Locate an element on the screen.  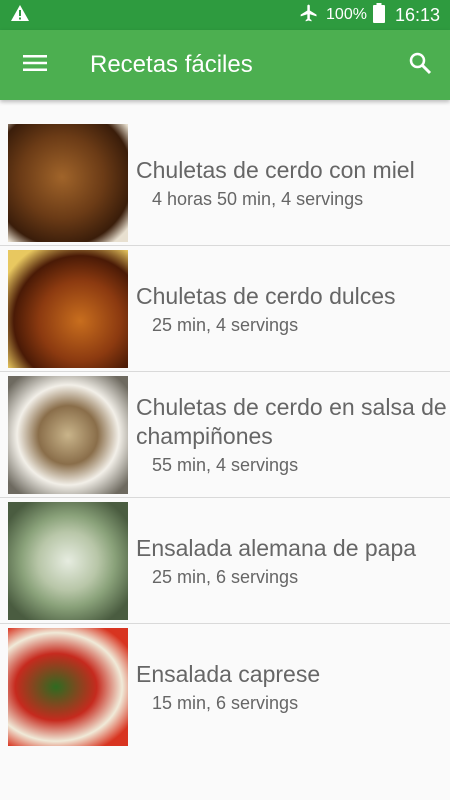
app-toolbar: Recetas fáciles is located at coordinates (225, 65).